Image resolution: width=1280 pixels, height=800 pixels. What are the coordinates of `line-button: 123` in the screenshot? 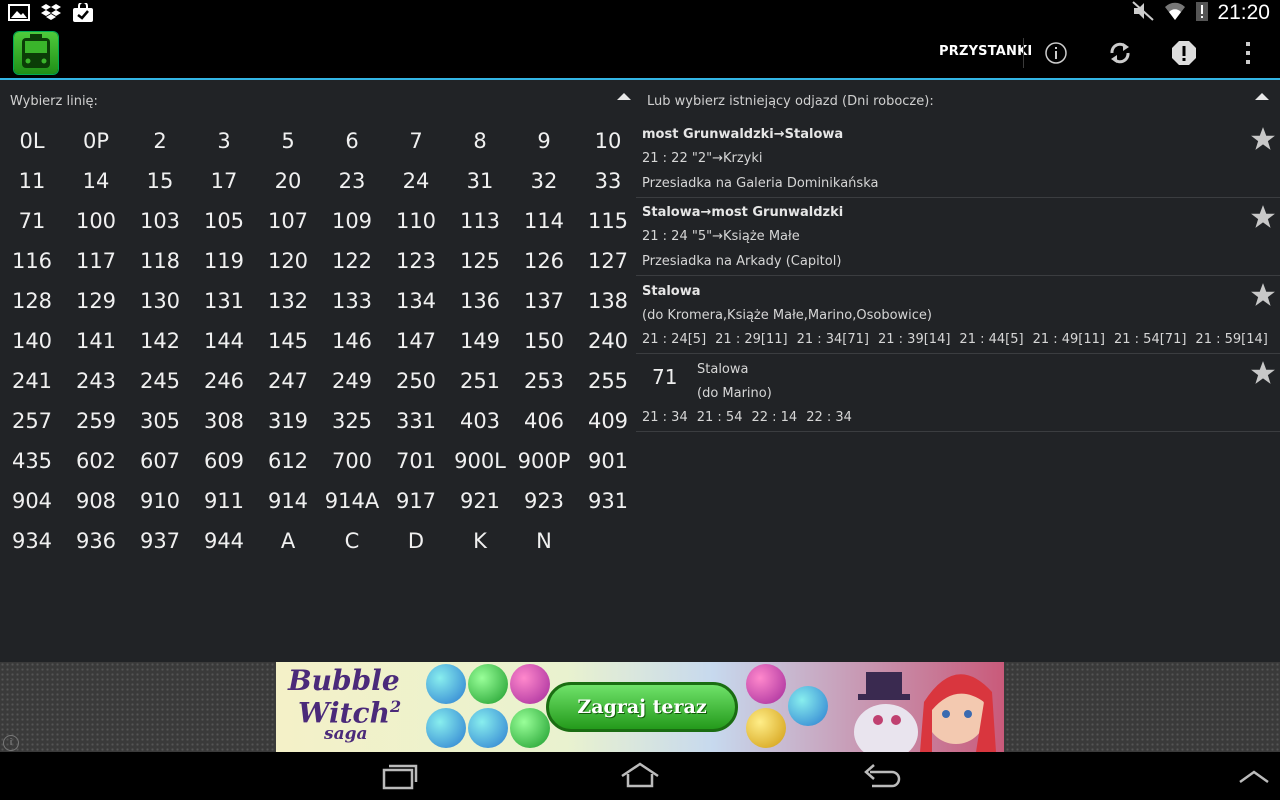 It's located at (416, 261).